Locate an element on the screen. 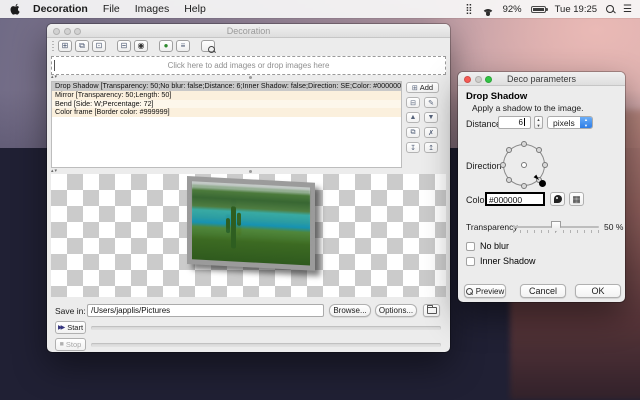 This screenshot has width=640, height=400. add-effect-button: ⊞ Add is located at coordinates (422, 87).